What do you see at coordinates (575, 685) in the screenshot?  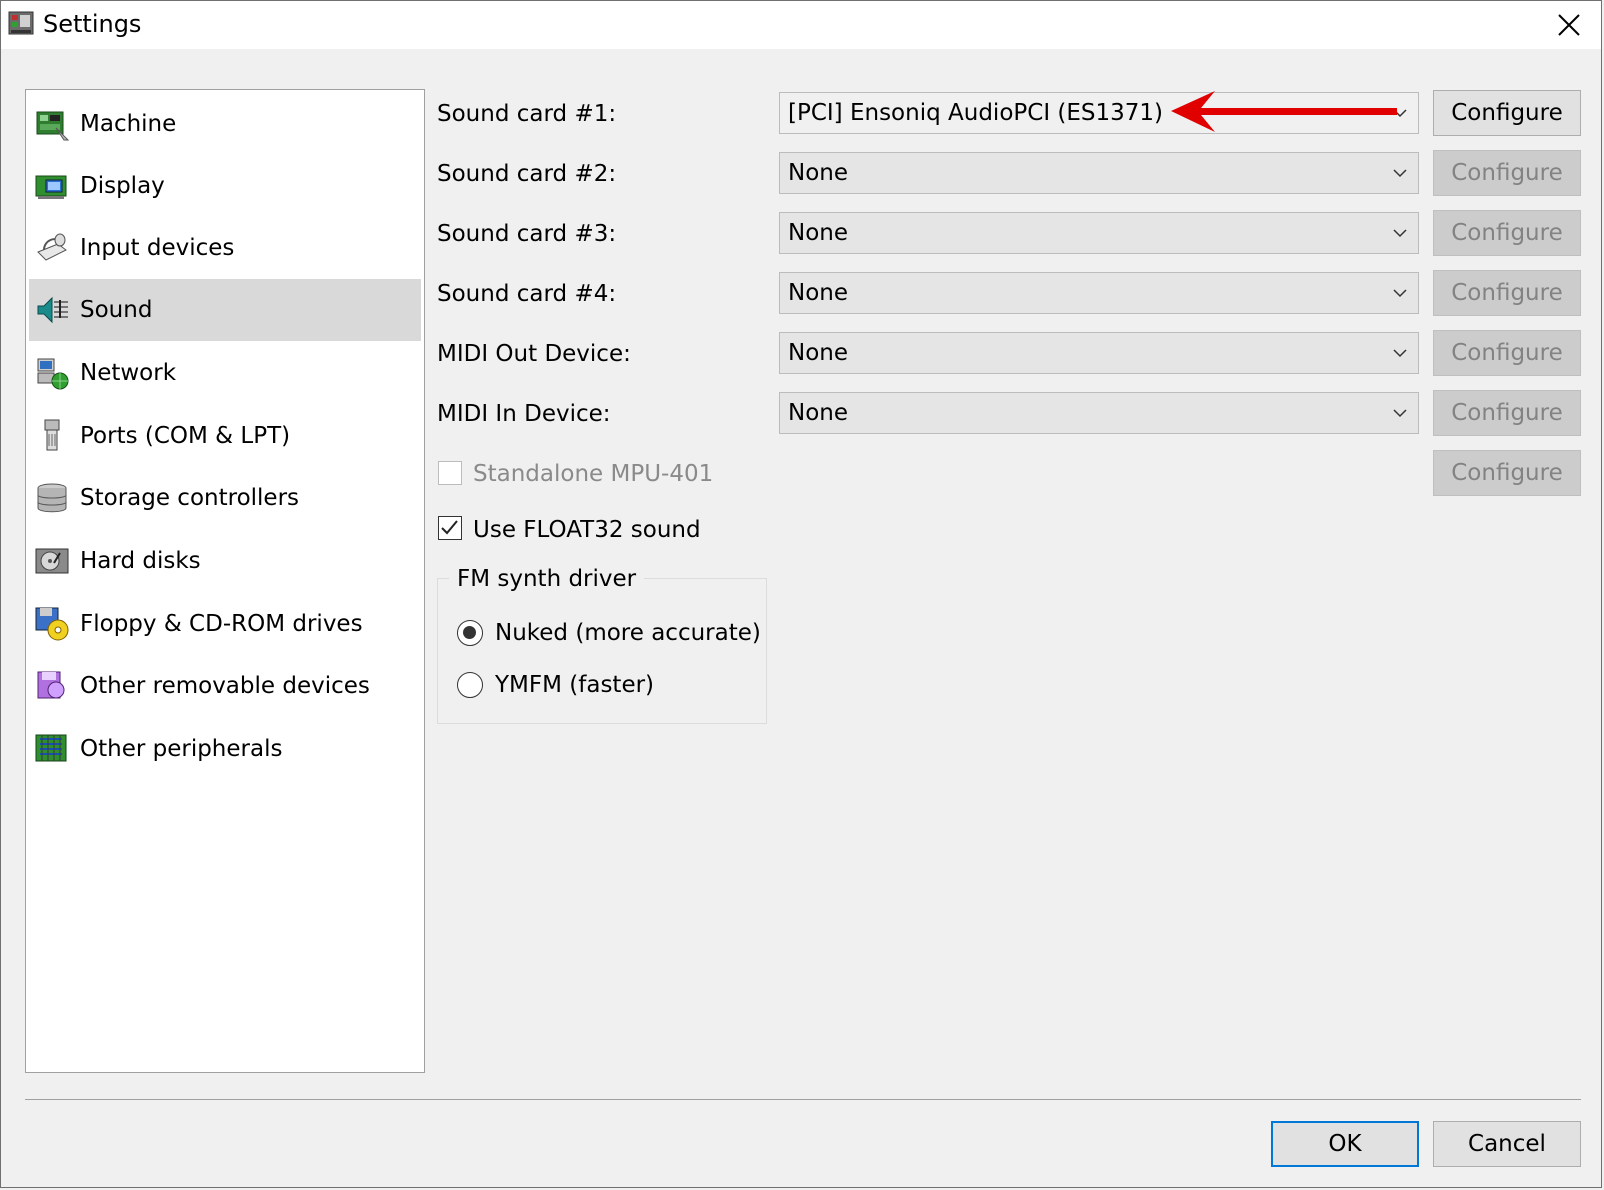 I see `ymfm-label: YMFM (faster)` at bounding box center [575, 685].